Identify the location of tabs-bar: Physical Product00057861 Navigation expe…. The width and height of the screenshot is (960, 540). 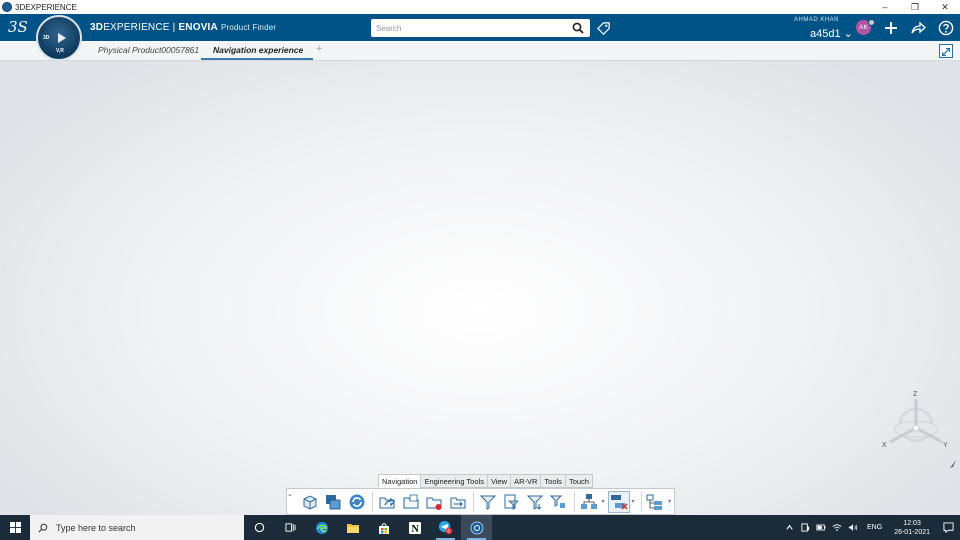
(480, 51).